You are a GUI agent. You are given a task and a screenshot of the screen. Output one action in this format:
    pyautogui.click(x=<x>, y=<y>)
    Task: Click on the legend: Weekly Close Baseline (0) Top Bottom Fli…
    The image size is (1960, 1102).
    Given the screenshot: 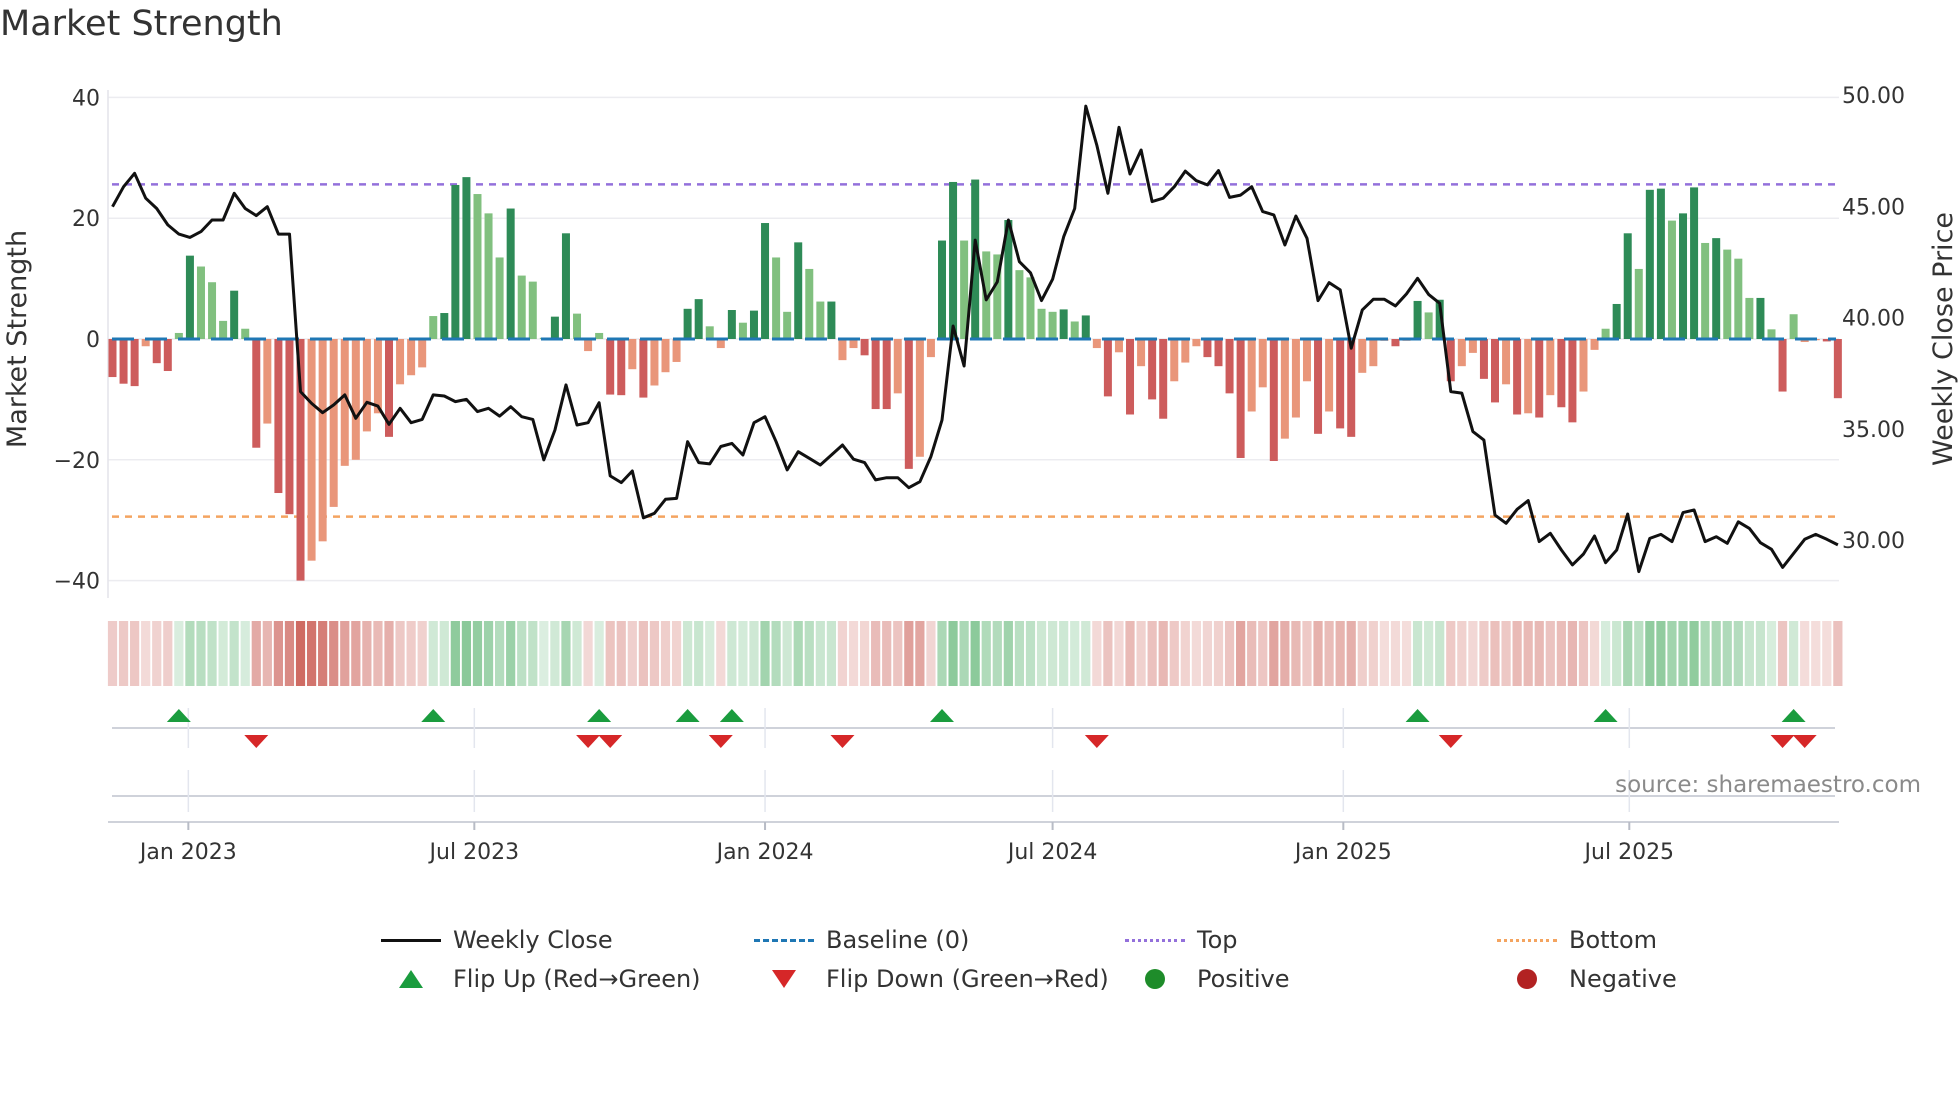 What is the action you would take?
    pyautogui.click(x=980, y=963)
    